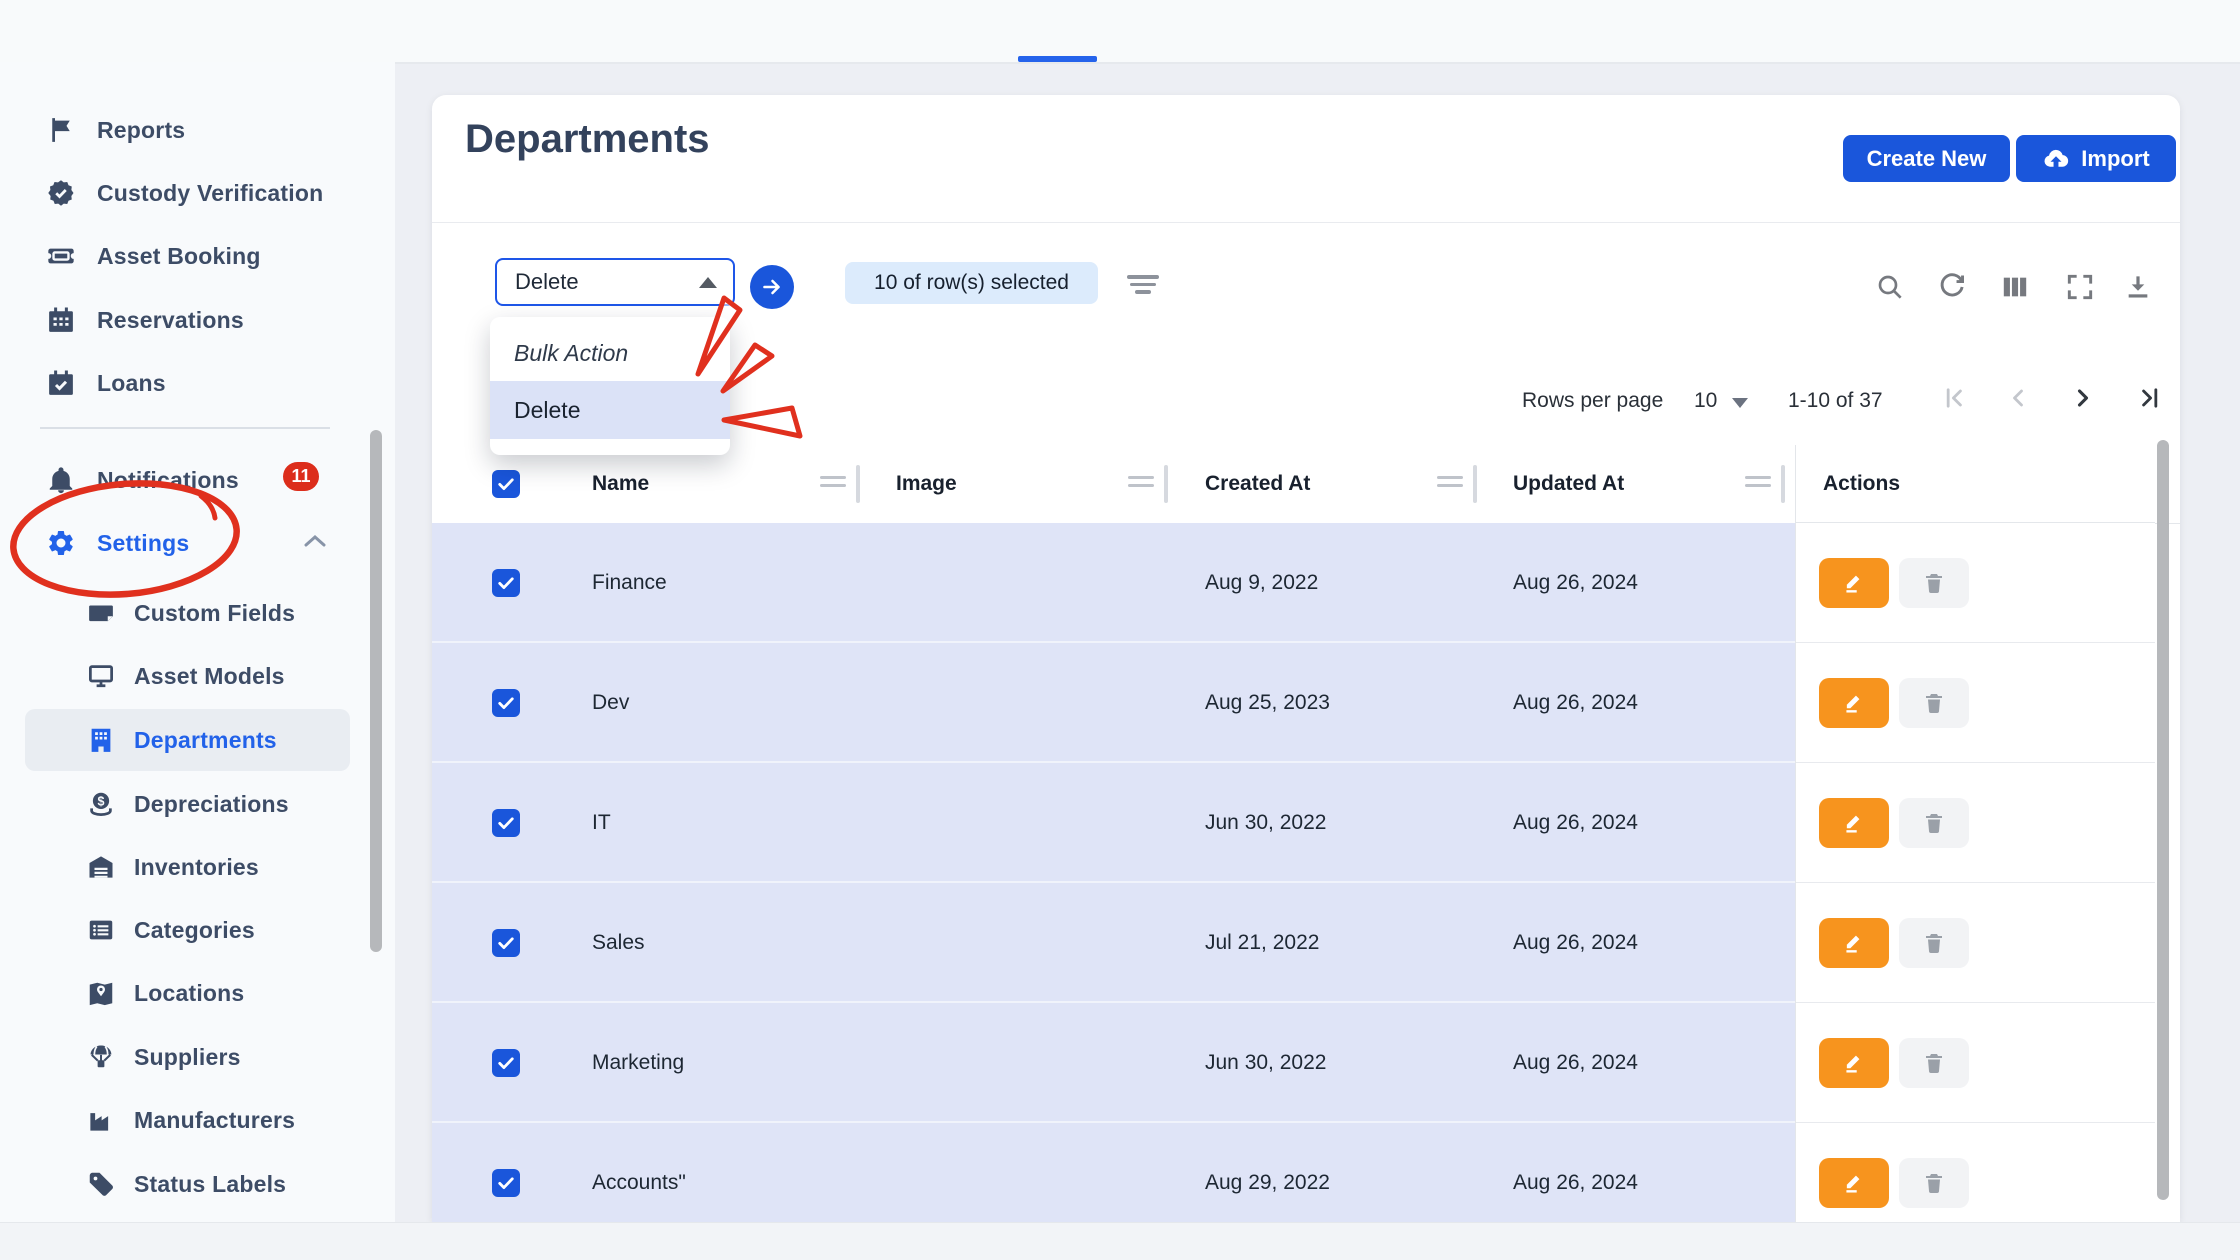 This screenshot has height=1260, width=2240. What do you see at coordinates (185, 428) in the screenshot?
I see `sidebar-divider` at bounding box center [185, 428].